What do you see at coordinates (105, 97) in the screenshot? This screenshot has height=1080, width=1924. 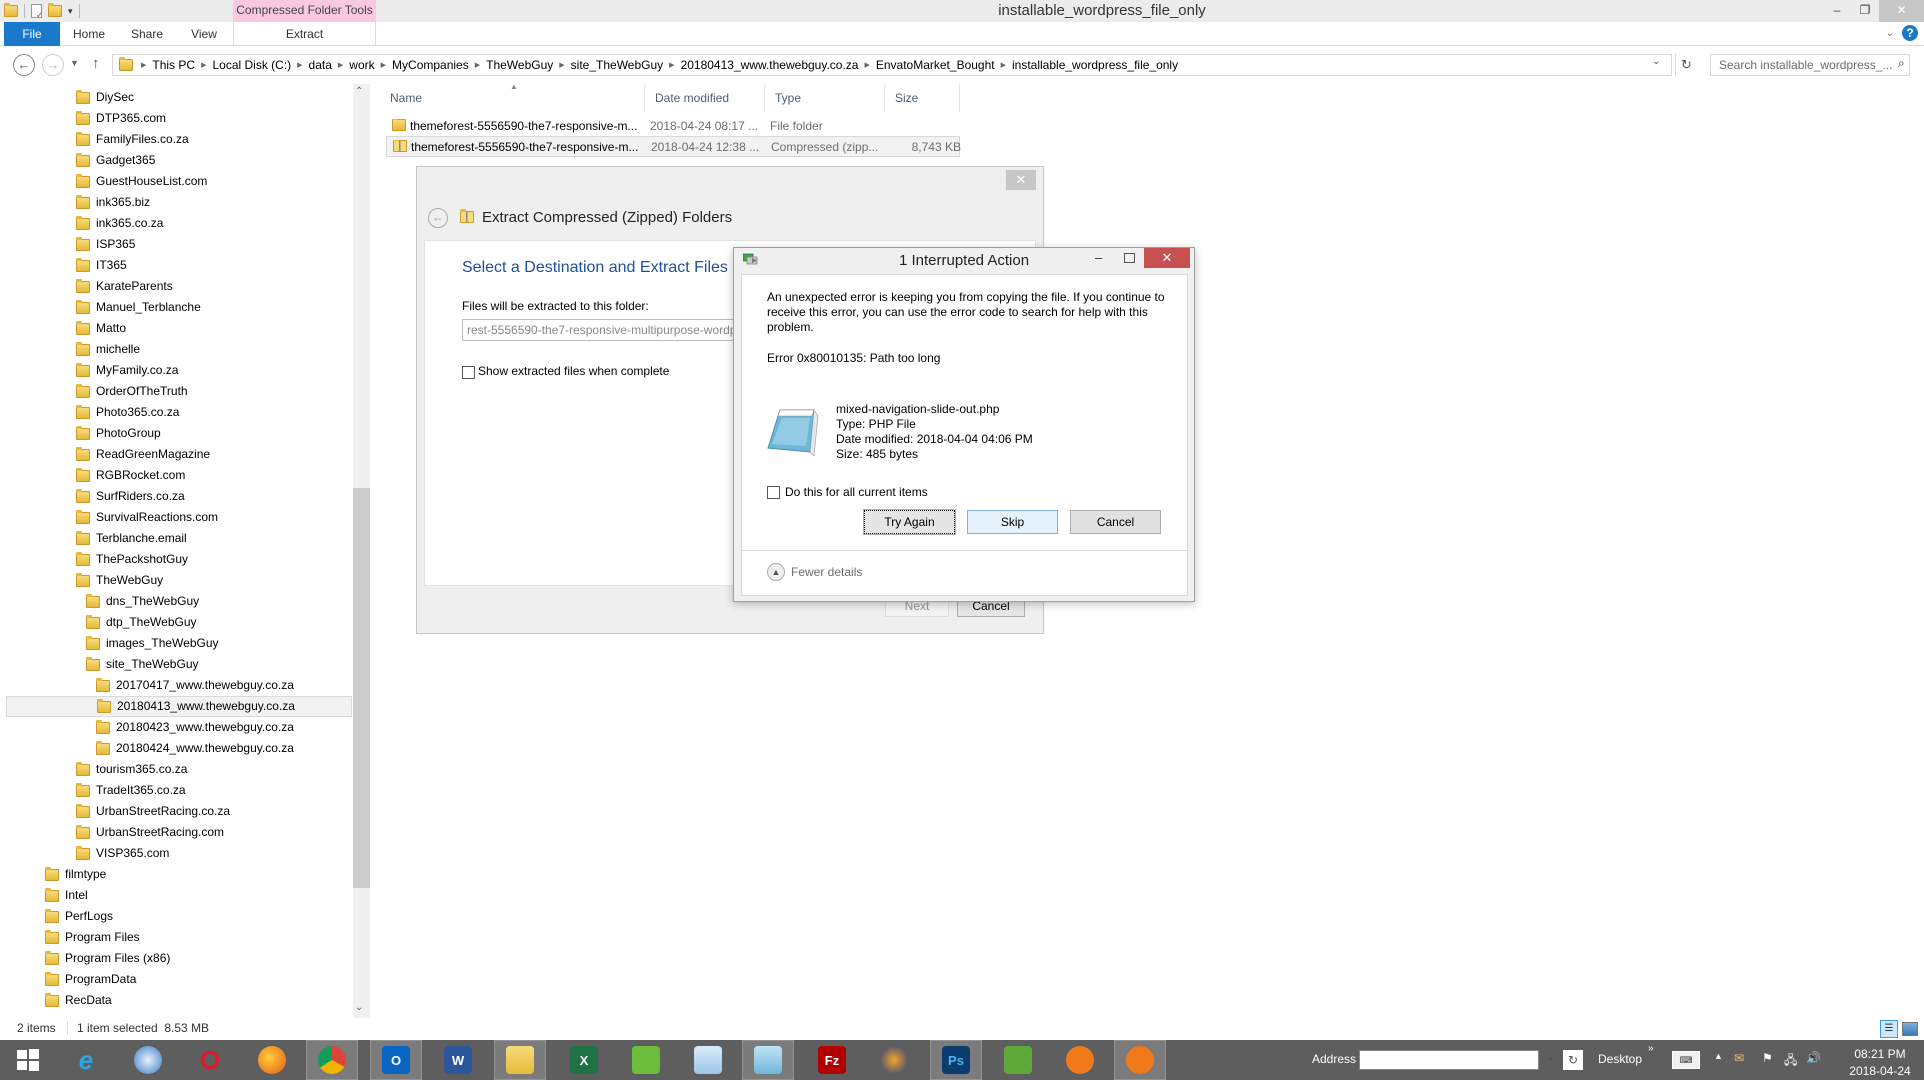 I see `tree-item: DiySec` at bounding box center [105, 97].